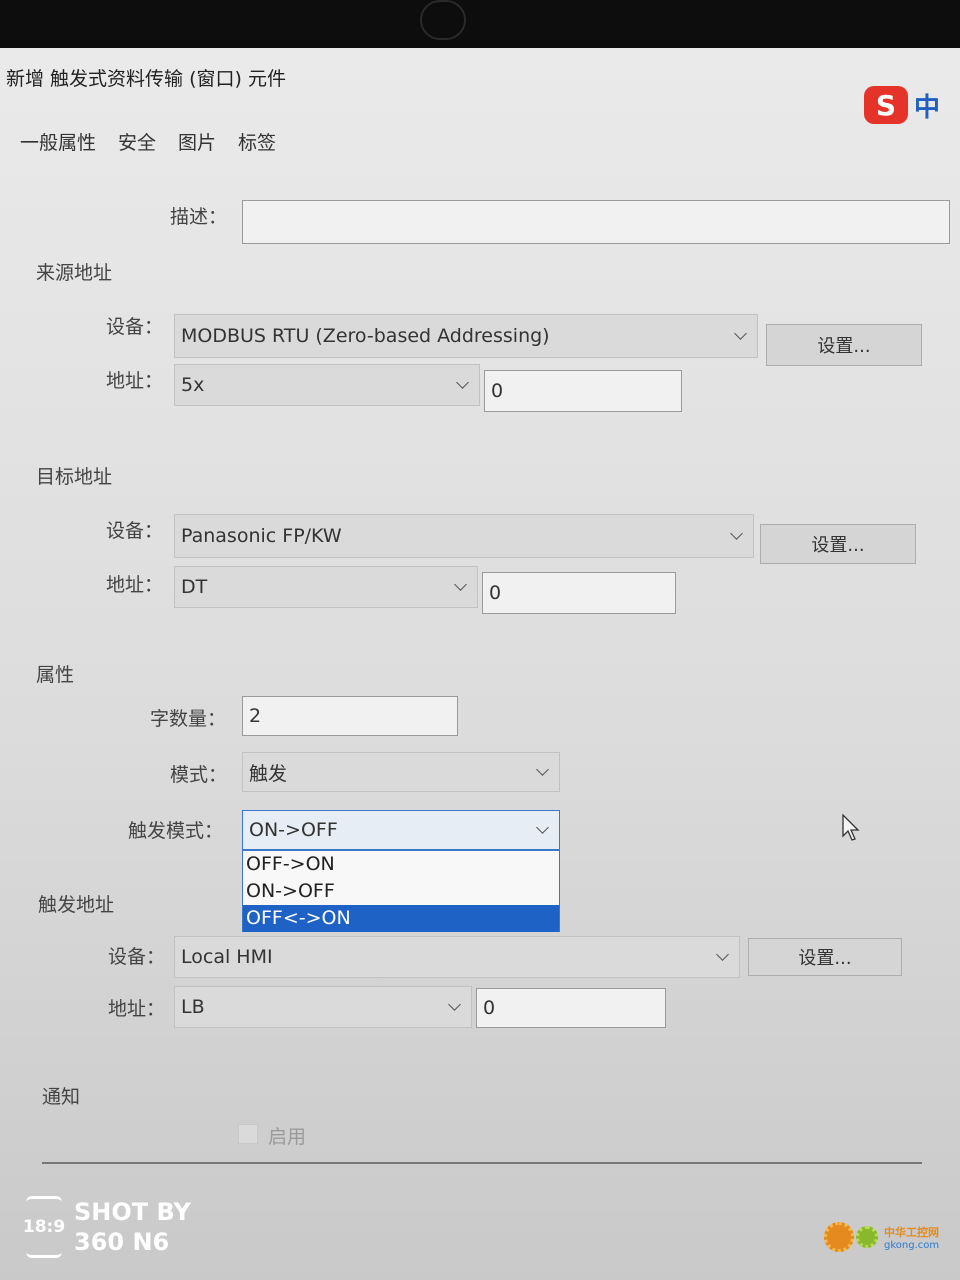  Describe the element at coordinates (74, 477) in the screenshot. I see `target-heading: 目标地址` at that location.